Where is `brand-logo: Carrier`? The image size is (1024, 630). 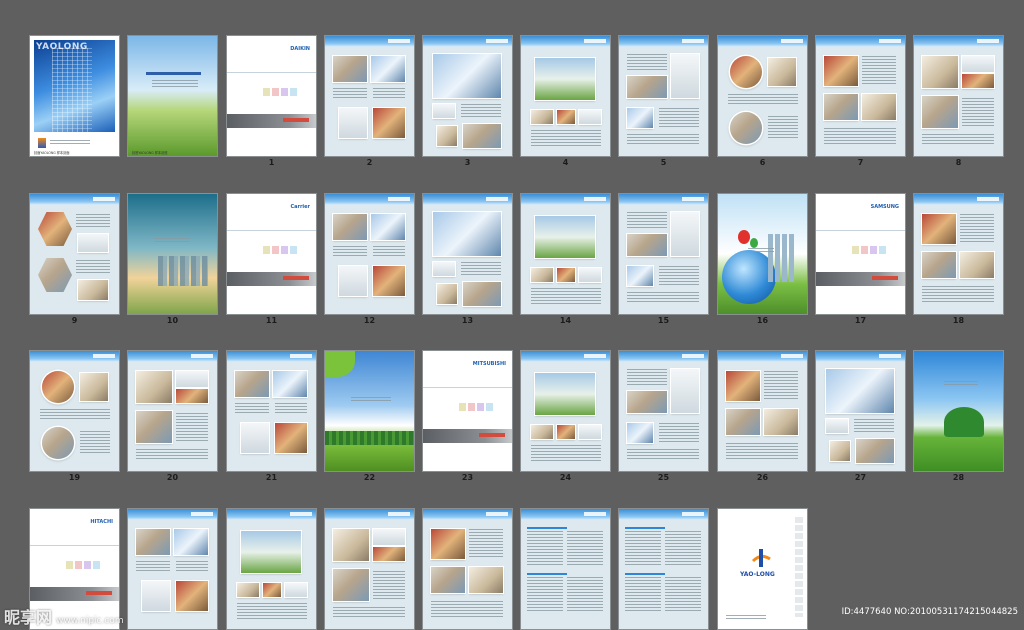 brand-logo: Carrier is located at coordinates (300, 207).